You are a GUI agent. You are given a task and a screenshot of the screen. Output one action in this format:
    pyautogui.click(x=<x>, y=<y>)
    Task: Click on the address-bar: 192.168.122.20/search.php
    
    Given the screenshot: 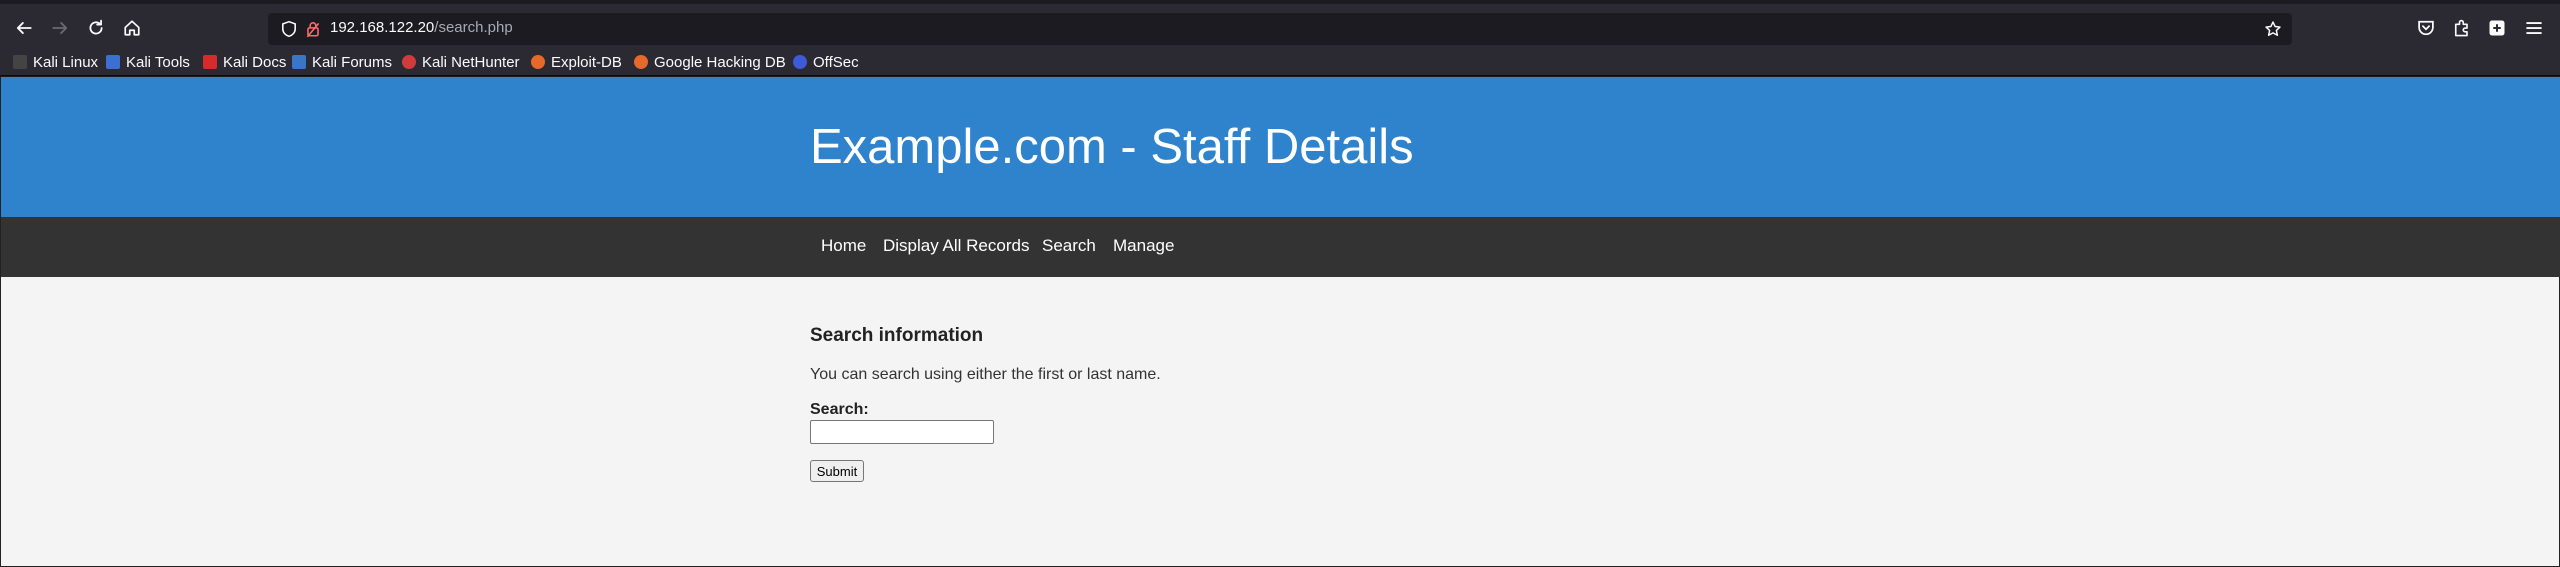 What is the action you would take?
    pyautogui.click(x=1280, y=29)
    